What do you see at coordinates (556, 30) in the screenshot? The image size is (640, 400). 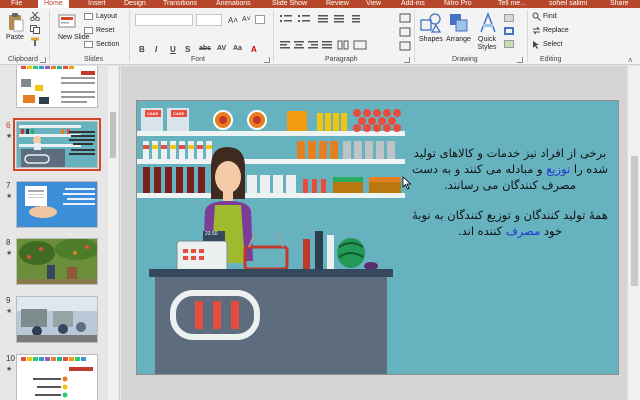 I see `replace-button: Replace` at bounding box center [556, 30].